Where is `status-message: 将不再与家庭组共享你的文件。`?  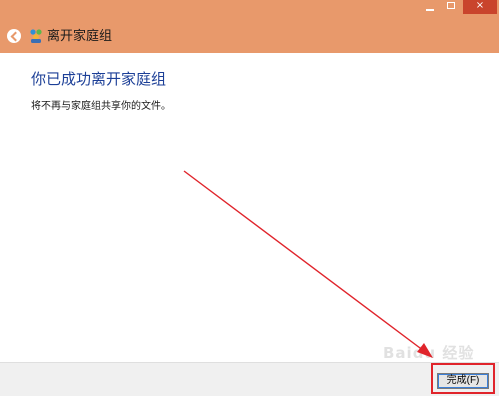 status-message: 将不再与家庭组共享你的文件。 is located at coordinates (101, 106).